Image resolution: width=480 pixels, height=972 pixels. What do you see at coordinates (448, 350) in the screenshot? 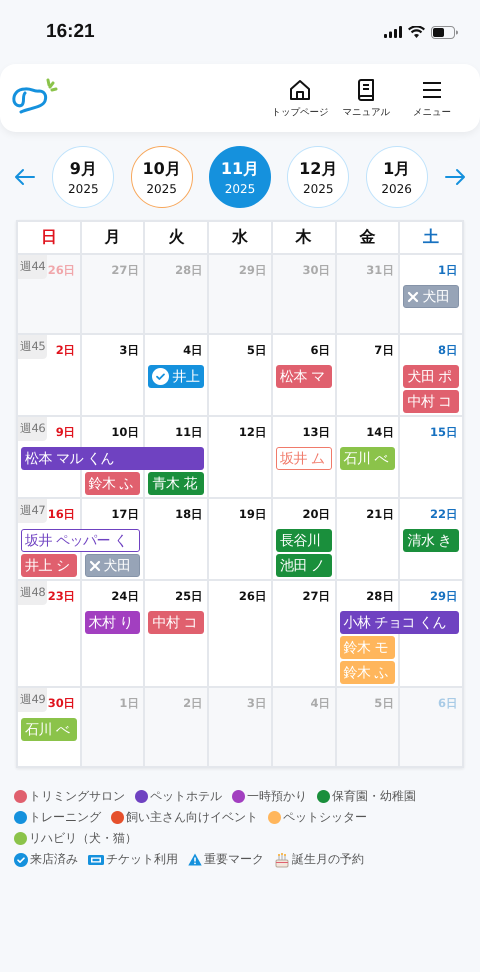
I see `date-number: 8日` at bounding box center [448, 350].